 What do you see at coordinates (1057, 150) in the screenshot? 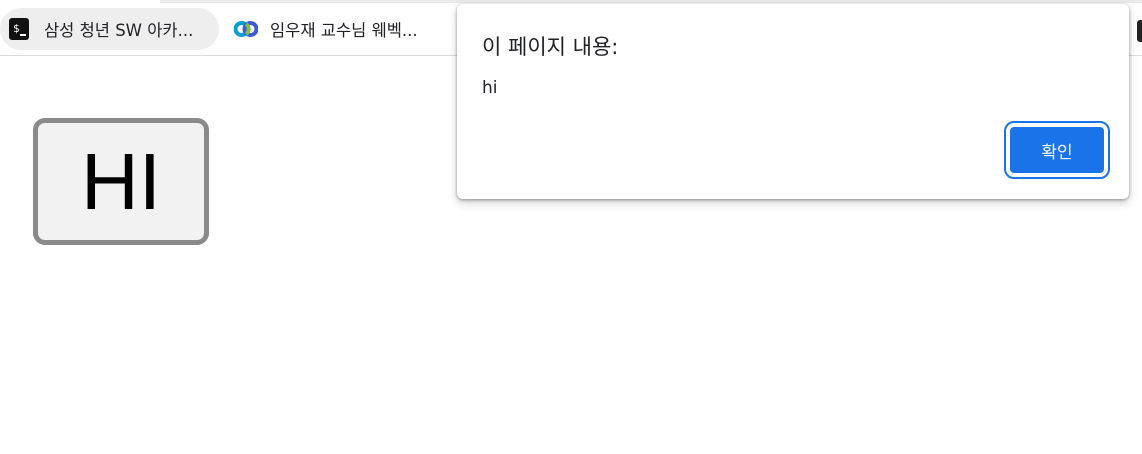
I see `ok-button: 확인` at bounding box center [1057, 150].